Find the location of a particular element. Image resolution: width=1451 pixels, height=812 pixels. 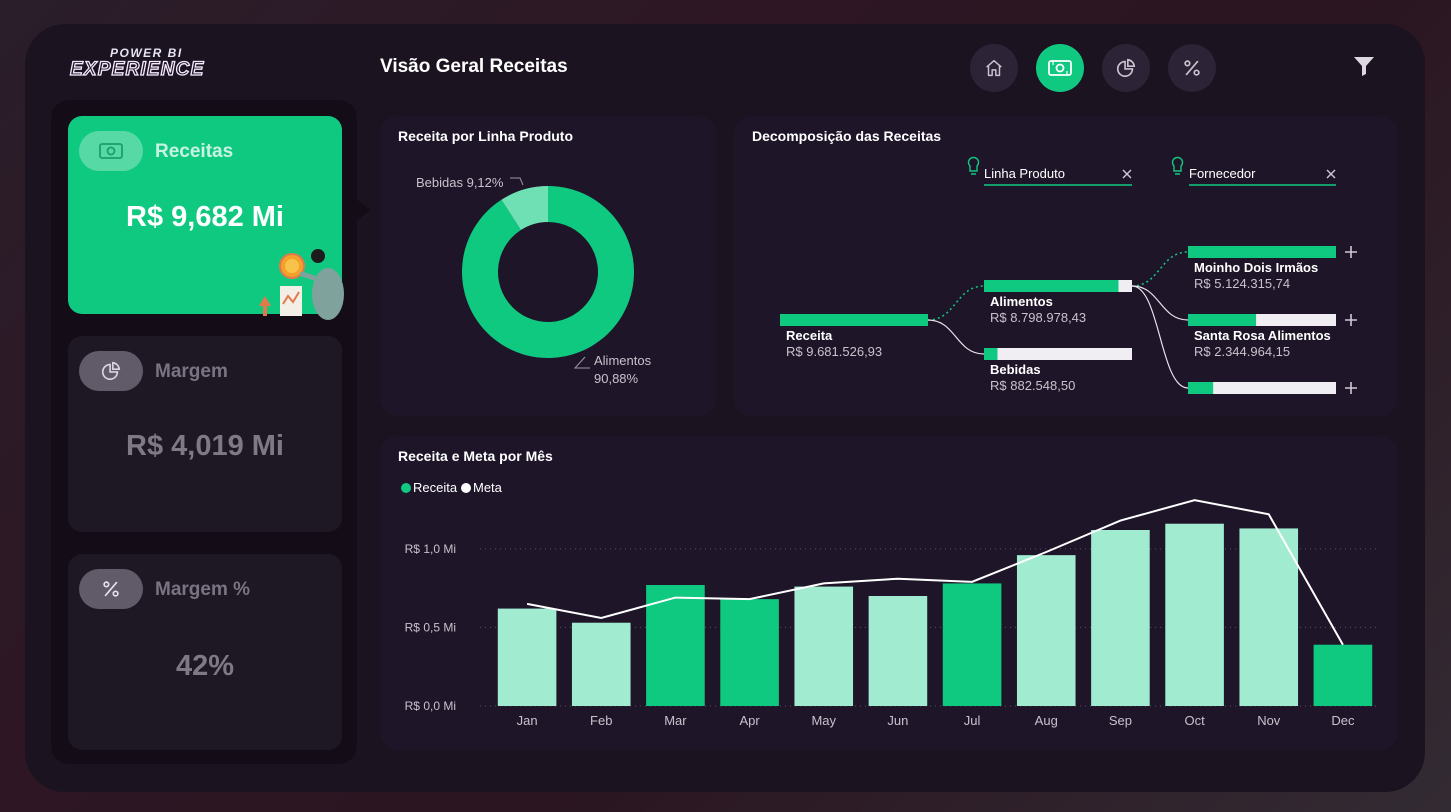

kpi-card-margem: Margem R$ 4,019 Mi is located at coordinates (205, 434).